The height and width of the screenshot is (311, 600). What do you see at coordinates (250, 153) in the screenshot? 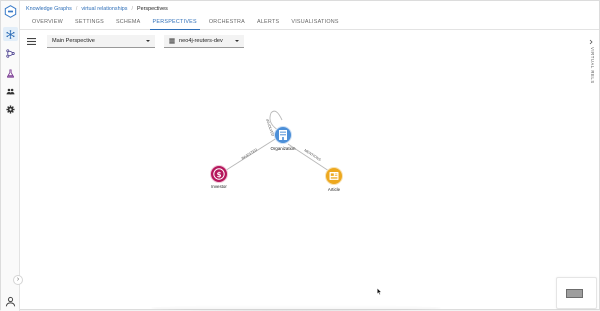
I see `edge-label-invested: INVESTED` at bounding box center [250, 153].